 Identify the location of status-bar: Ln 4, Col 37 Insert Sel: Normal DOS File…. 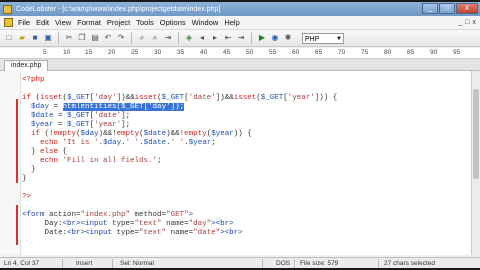
(240, 262).